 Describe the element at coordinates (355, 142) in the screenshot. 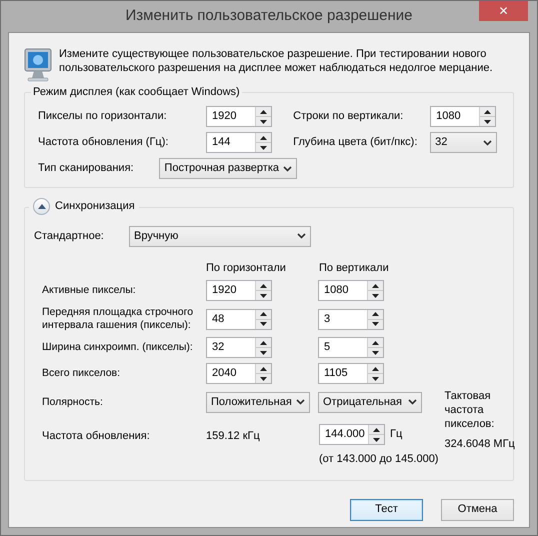

I see `field-label: Глубина цвета (бит/пкс):` at that location.